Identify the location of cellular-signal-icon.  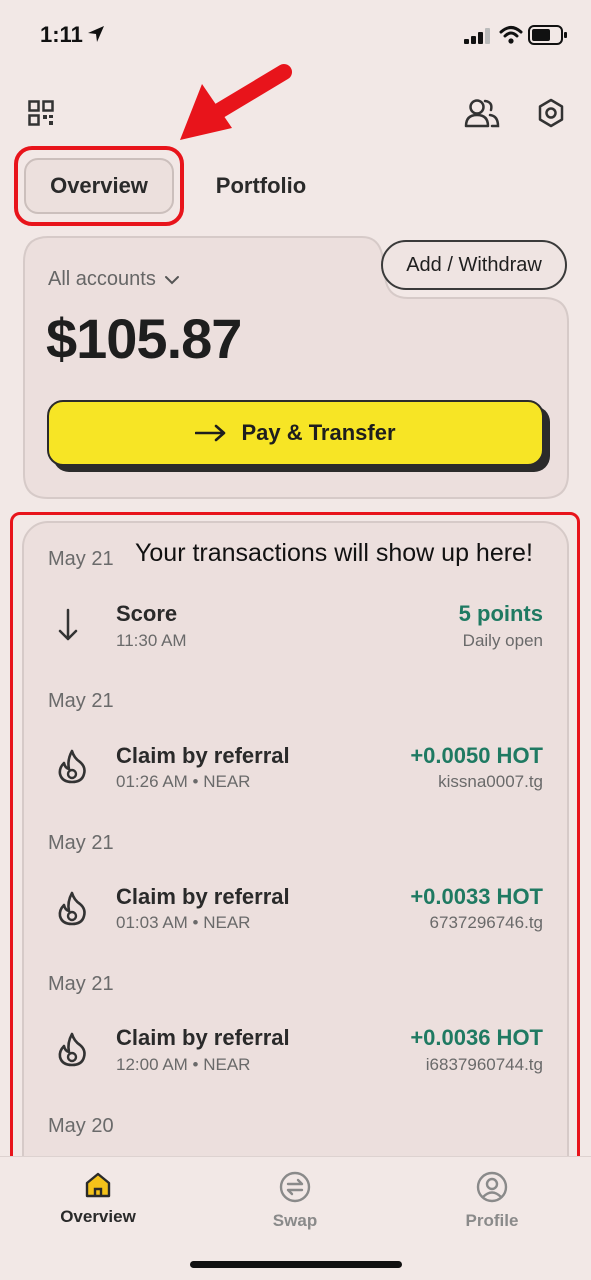
(477, 36).